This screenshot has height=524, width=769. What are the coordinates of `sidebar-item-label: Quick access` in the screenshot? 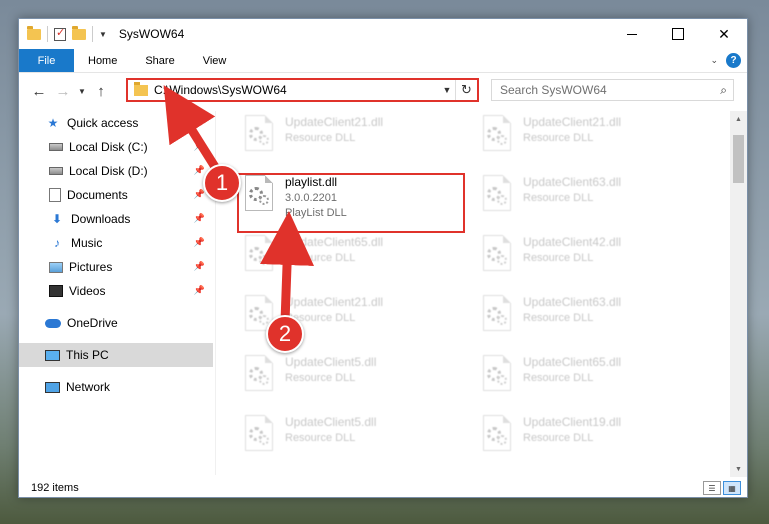 It's located at (103, 123).